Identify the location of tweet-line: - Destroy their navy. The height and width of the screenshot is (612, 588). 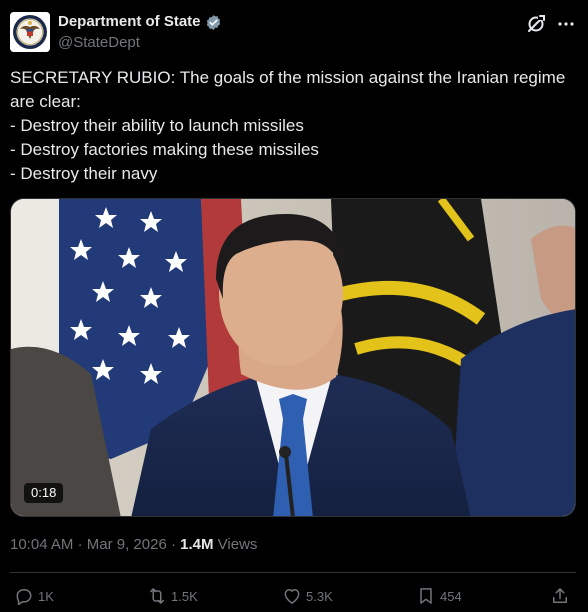
(84, 173).